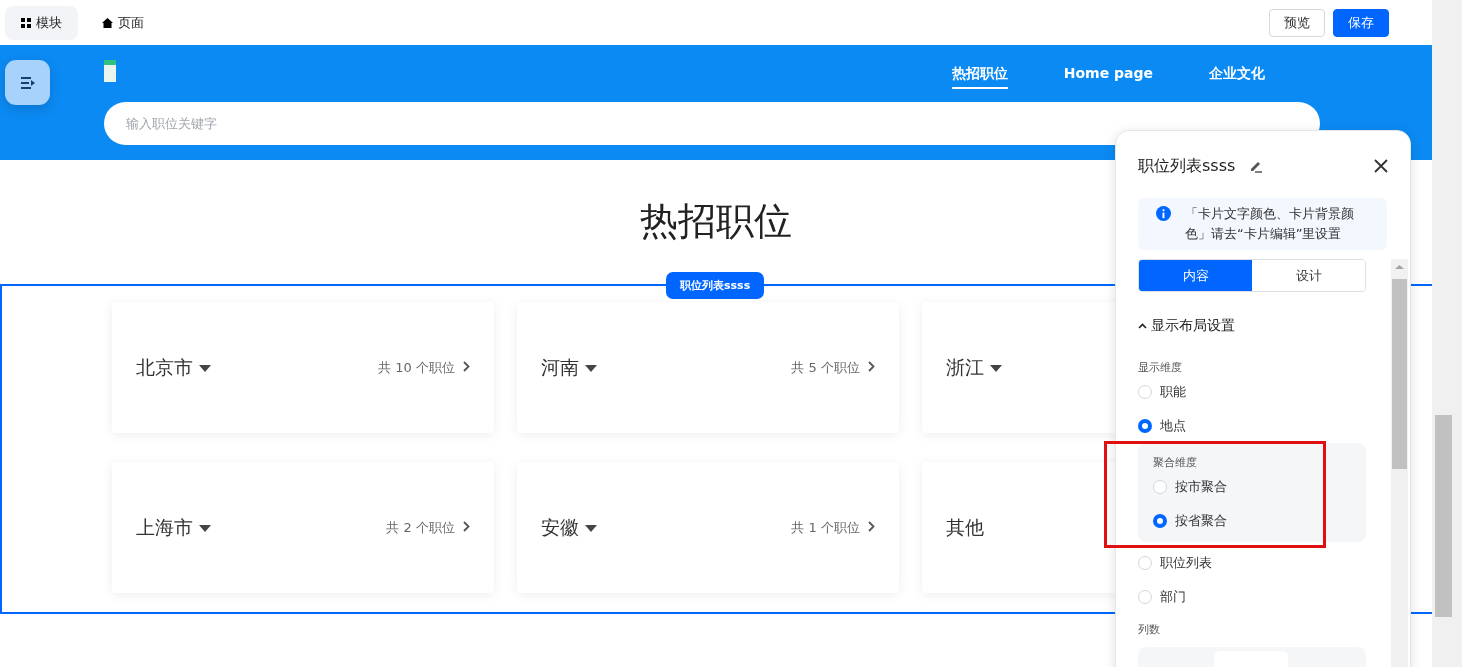 The width and height of the screenshot is (1462, 667). I want to click on section-title: 热招职位, so click(716, 221).